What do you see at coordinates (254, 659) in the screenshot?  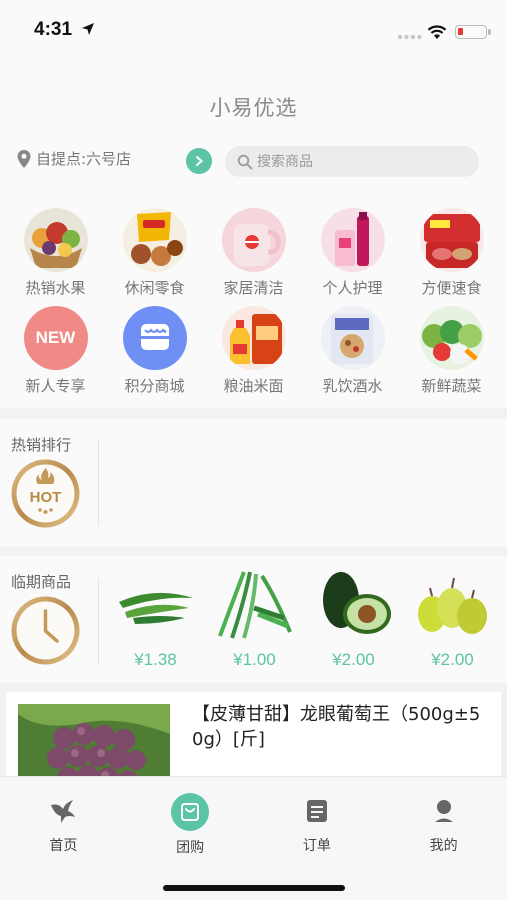 I see `item-price: ¥1.00` at bounding box center [254, 659].